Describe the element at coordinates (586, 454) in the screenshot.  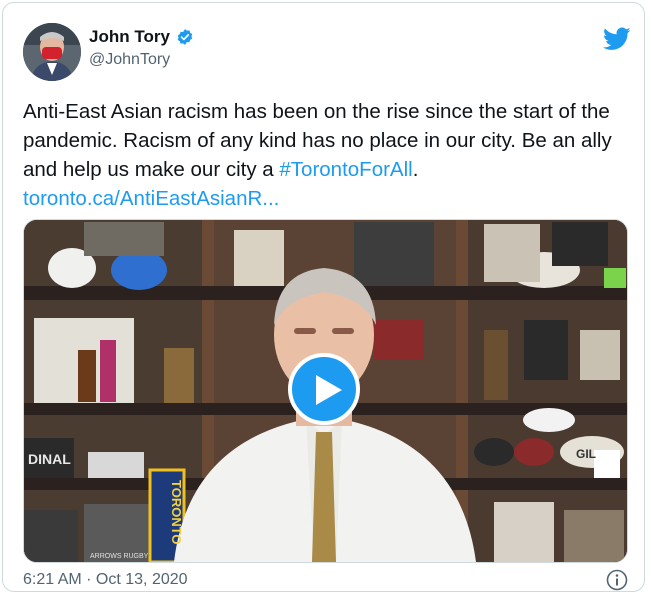
I see `scene-ball-text: GIL` at that location.